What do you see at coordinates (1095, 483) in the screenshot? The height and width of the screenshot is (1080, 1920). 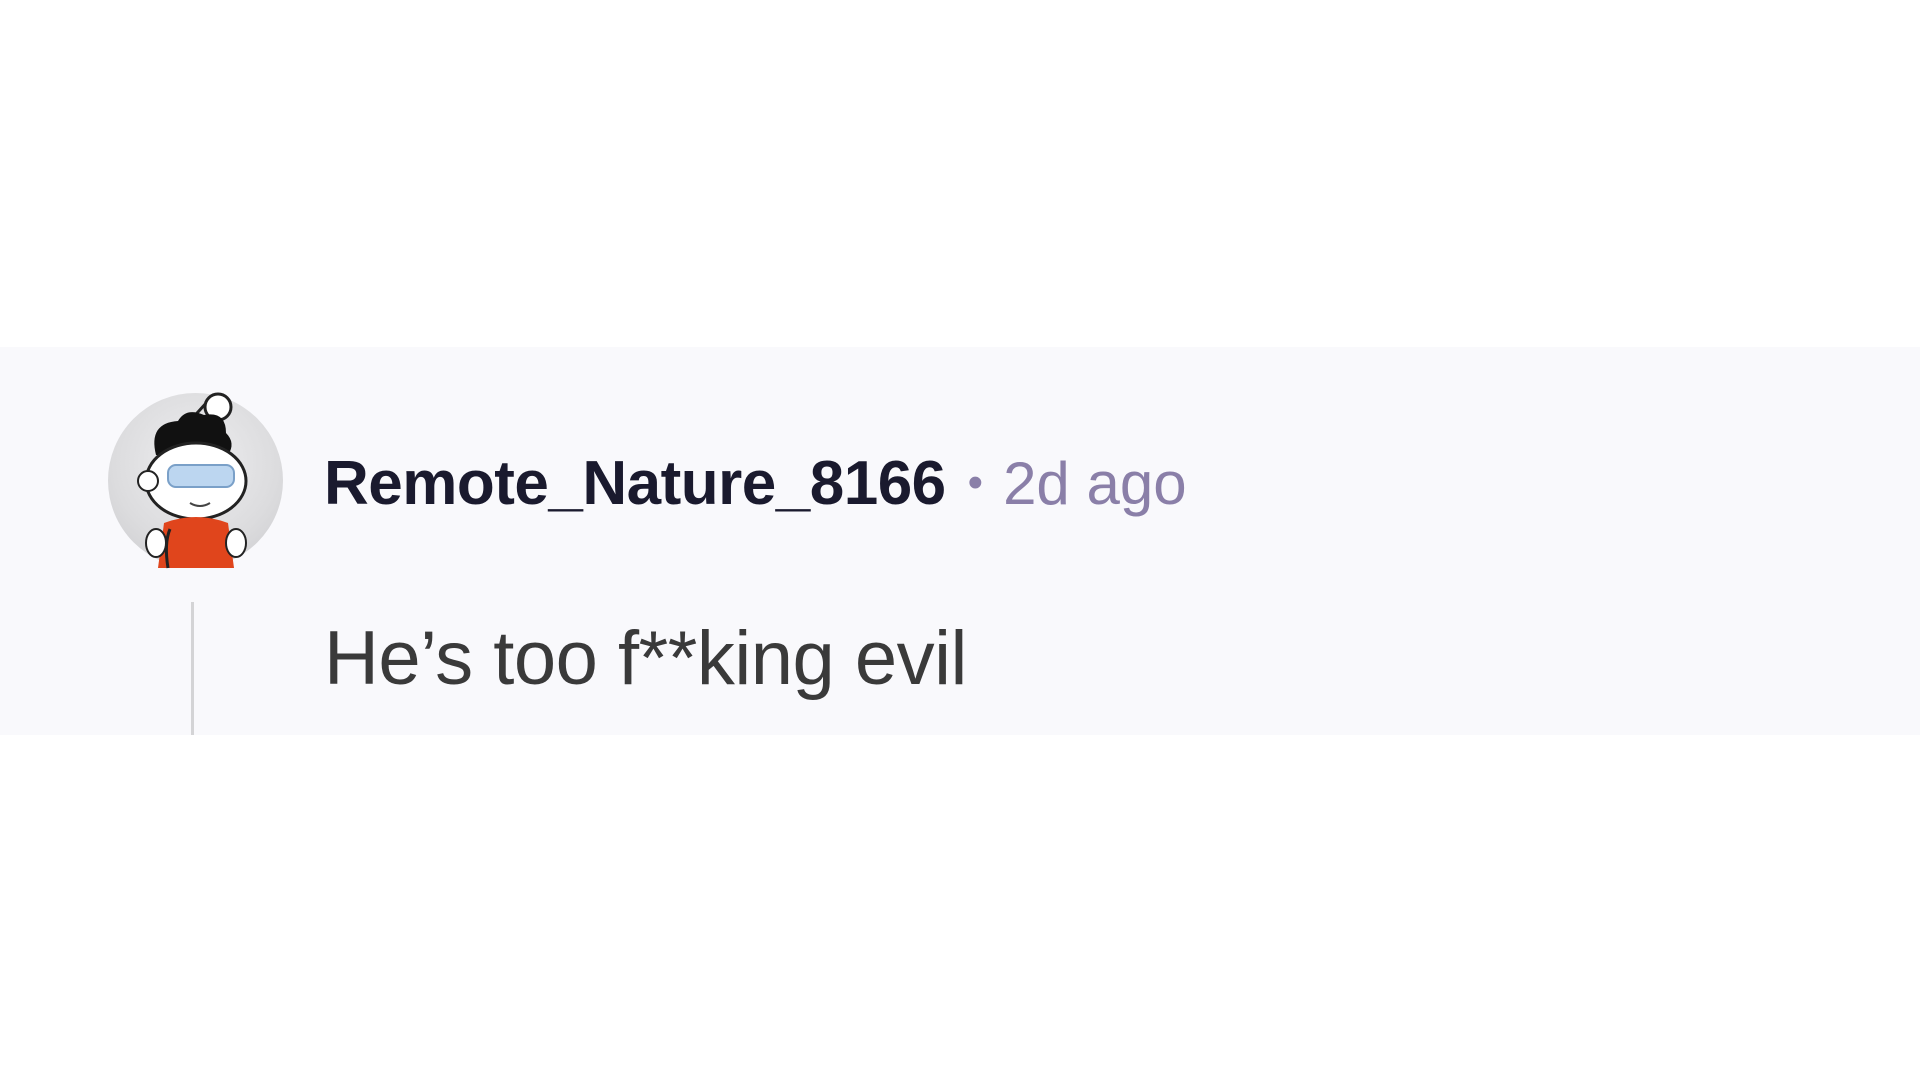 I see `timestamp: 2d ago` at bounding box center [1095, 483].